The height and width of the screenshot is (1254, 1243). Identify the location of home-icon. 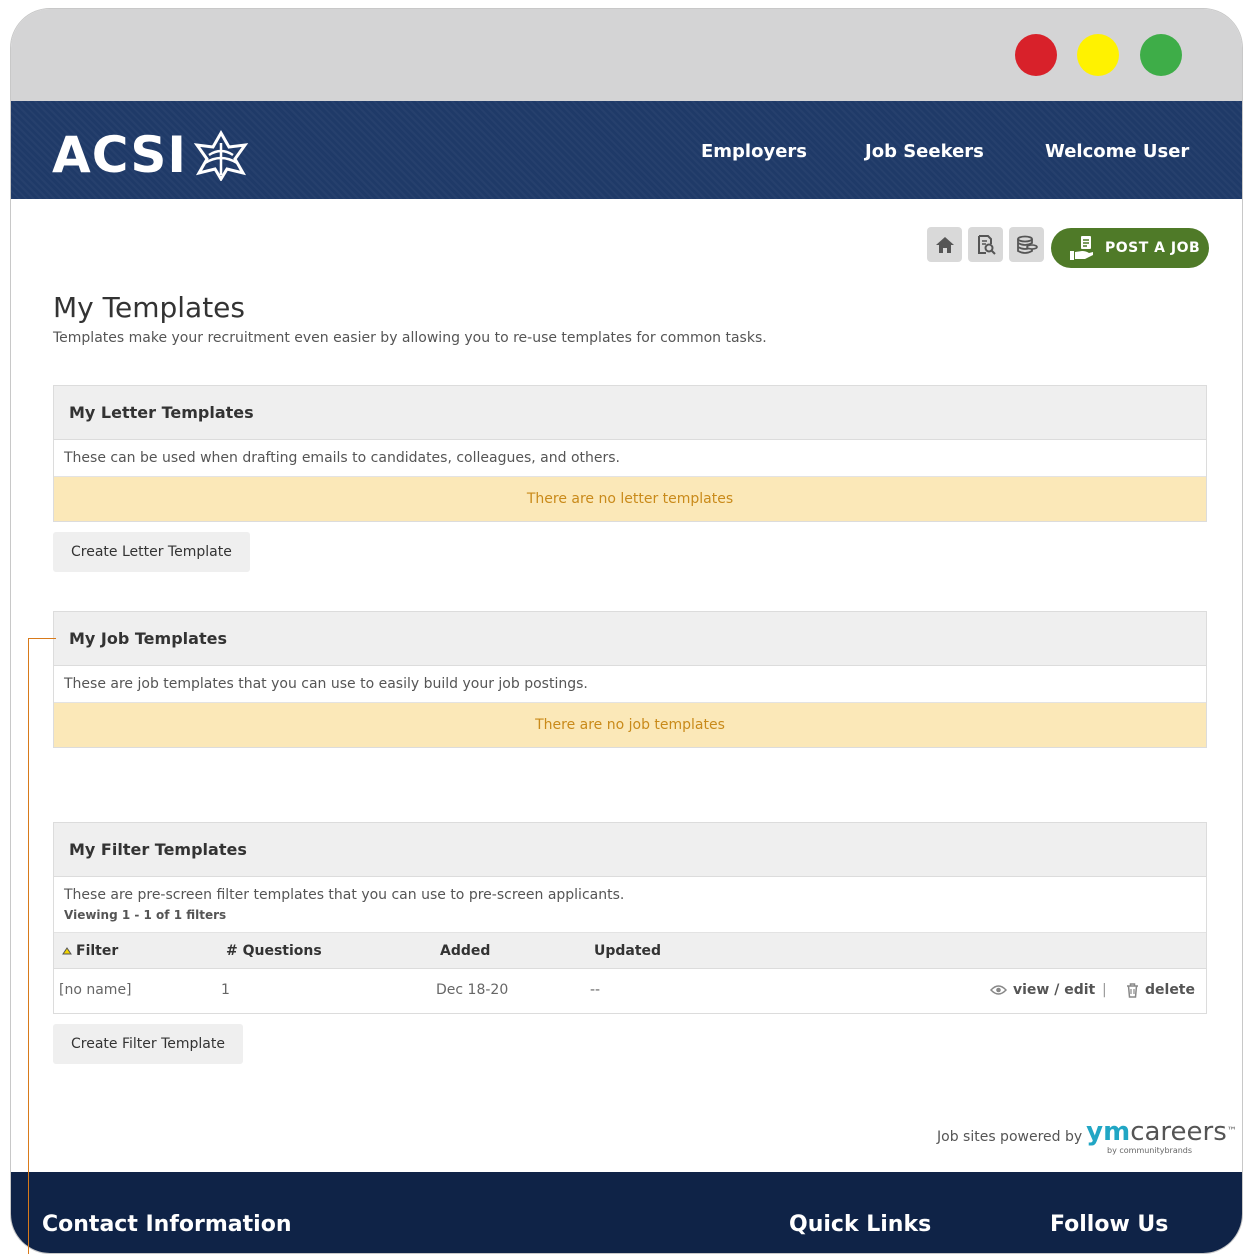
(944, 244).